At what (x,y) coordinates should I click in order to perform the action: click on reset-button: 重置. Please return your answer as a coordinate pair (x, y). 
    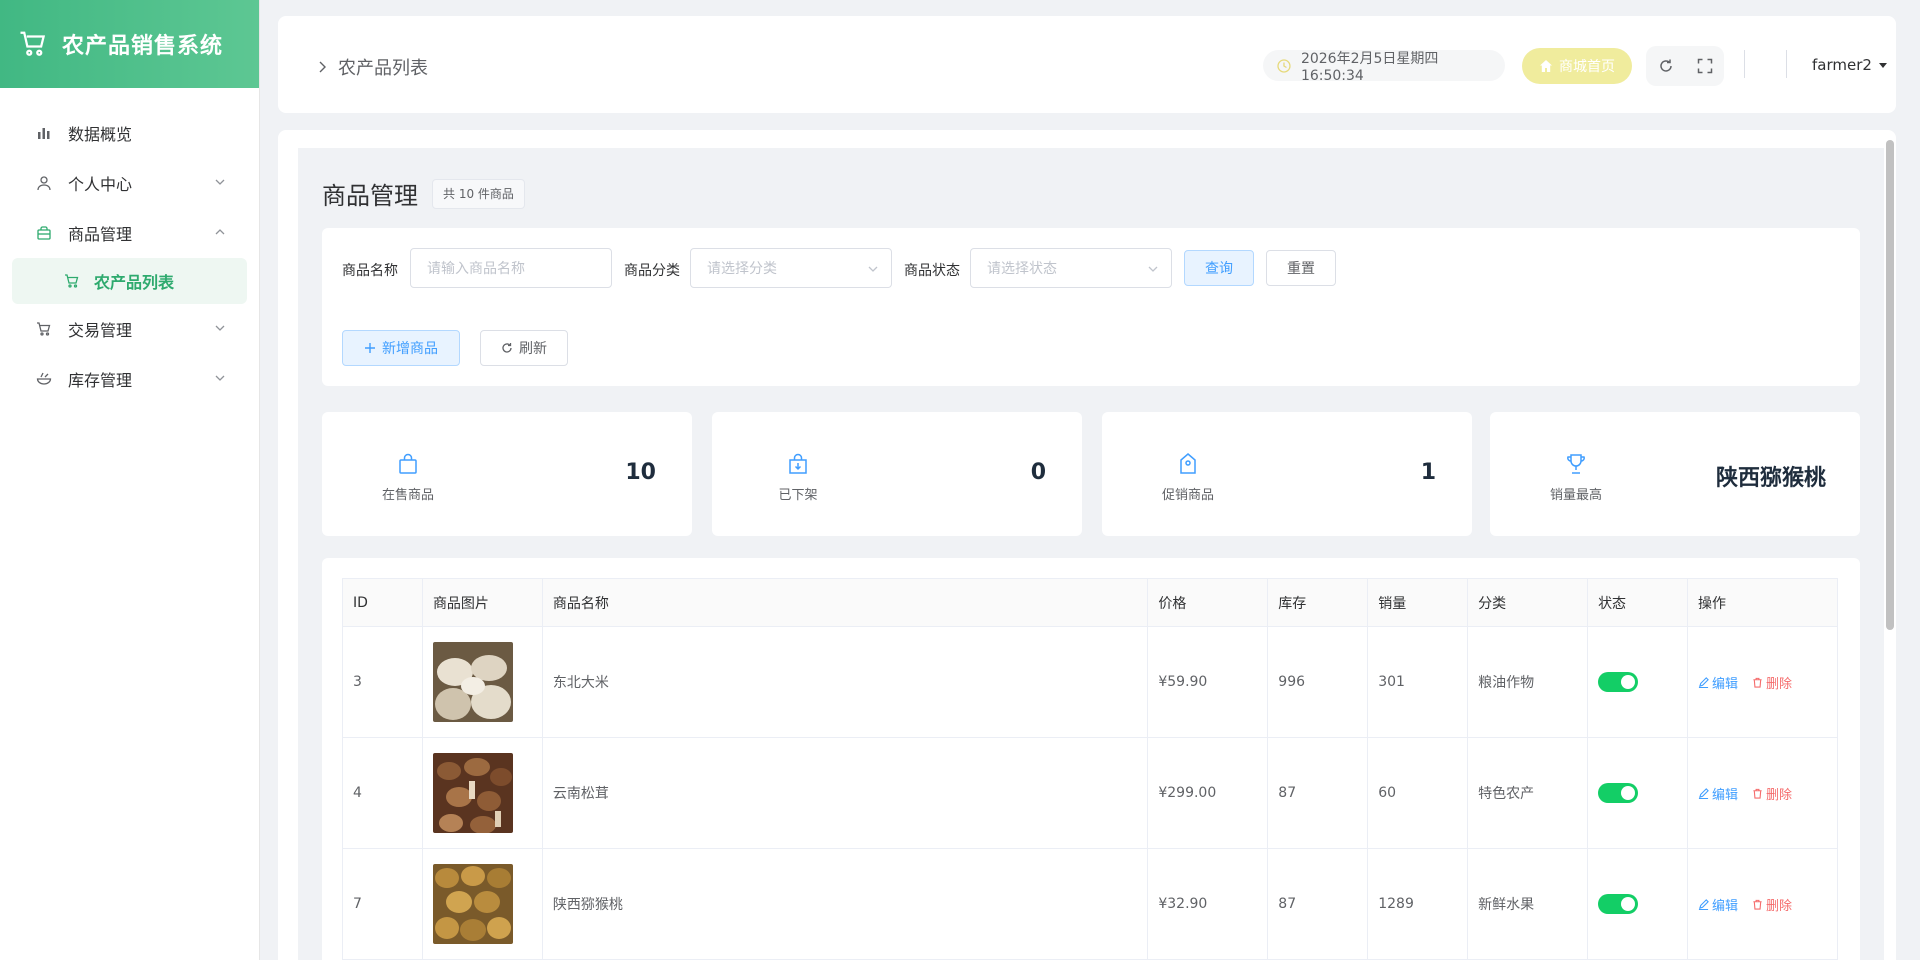
    Looking at the image, I should click on (1301, 268).